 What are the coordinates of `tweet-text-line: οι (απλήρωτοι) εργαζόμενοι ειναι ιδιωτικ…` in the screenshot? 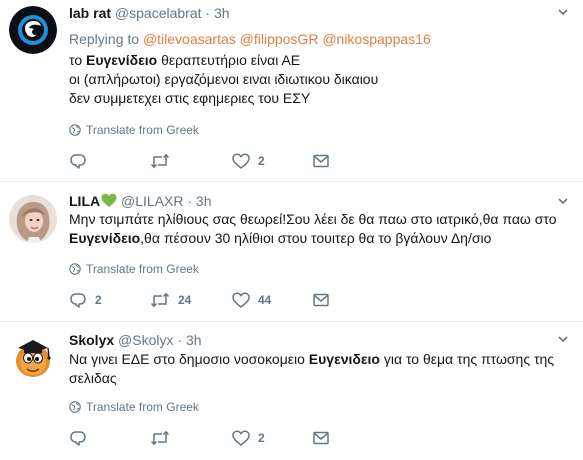 It's located at (319, 79).